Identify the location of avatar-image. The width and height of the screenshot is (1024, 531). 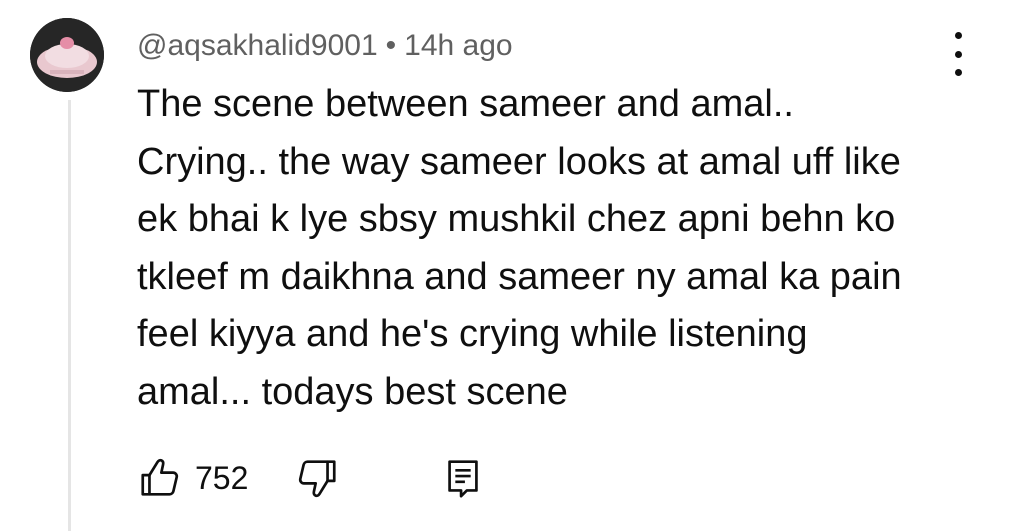
(67, 55).